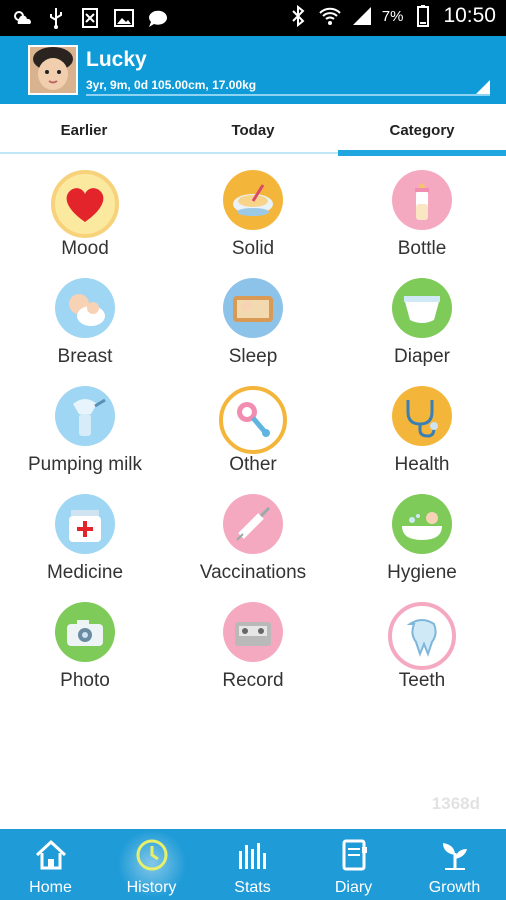 This screenshot has width=506, height=900. What do you see at coordinates (392, 16) in the screenshot?
I see `battery-percent: 7%` at bounding box center [392, 16].